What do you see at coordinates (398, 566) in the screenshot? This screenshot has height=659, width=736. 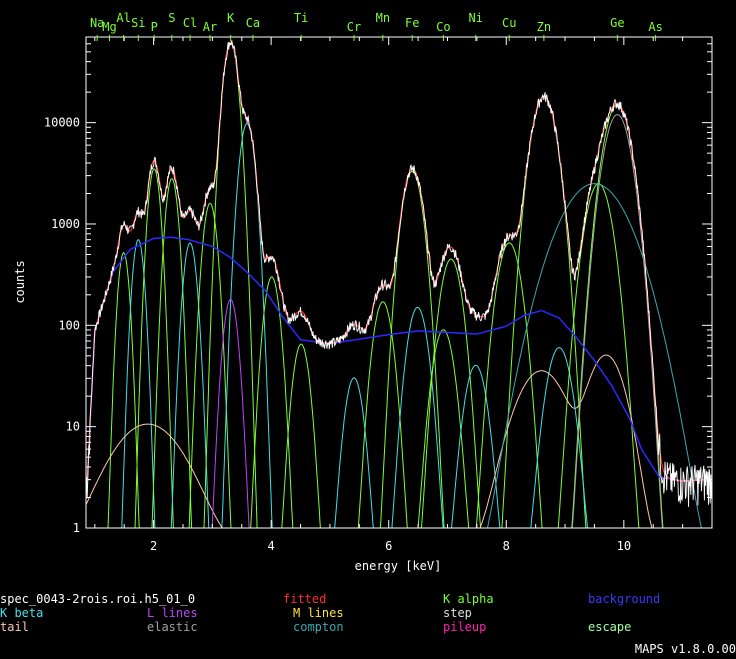 I see `x-axis-label: energy [keV]` at bounding box center [398, 566].